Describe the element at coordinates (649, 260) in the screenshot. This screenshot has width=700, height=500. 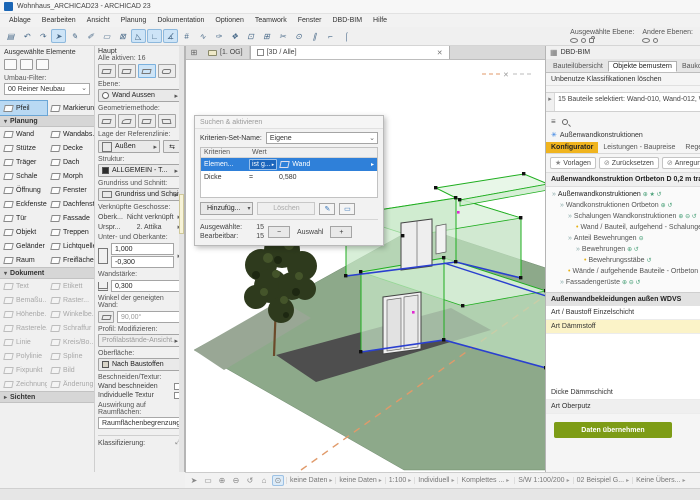
I see `tree-action-icons: ↺` at that location.